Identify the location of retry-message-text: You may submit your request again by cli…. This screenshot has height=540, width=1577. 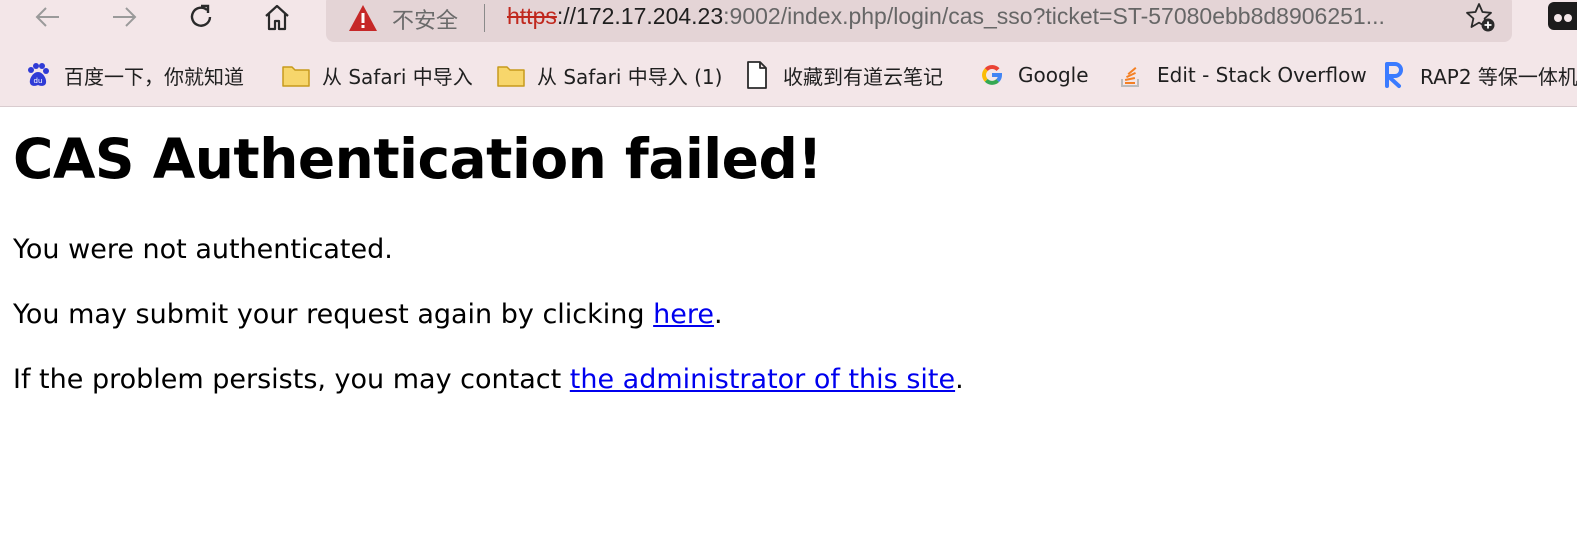
(333, 314).